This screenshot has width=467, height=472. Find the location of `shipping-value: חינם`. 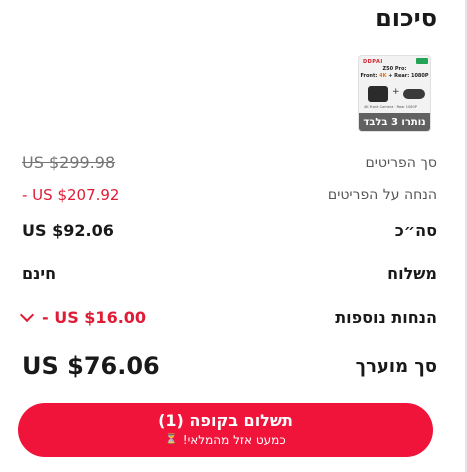

shipping-value: חינם is located at coordinates (39, 273).